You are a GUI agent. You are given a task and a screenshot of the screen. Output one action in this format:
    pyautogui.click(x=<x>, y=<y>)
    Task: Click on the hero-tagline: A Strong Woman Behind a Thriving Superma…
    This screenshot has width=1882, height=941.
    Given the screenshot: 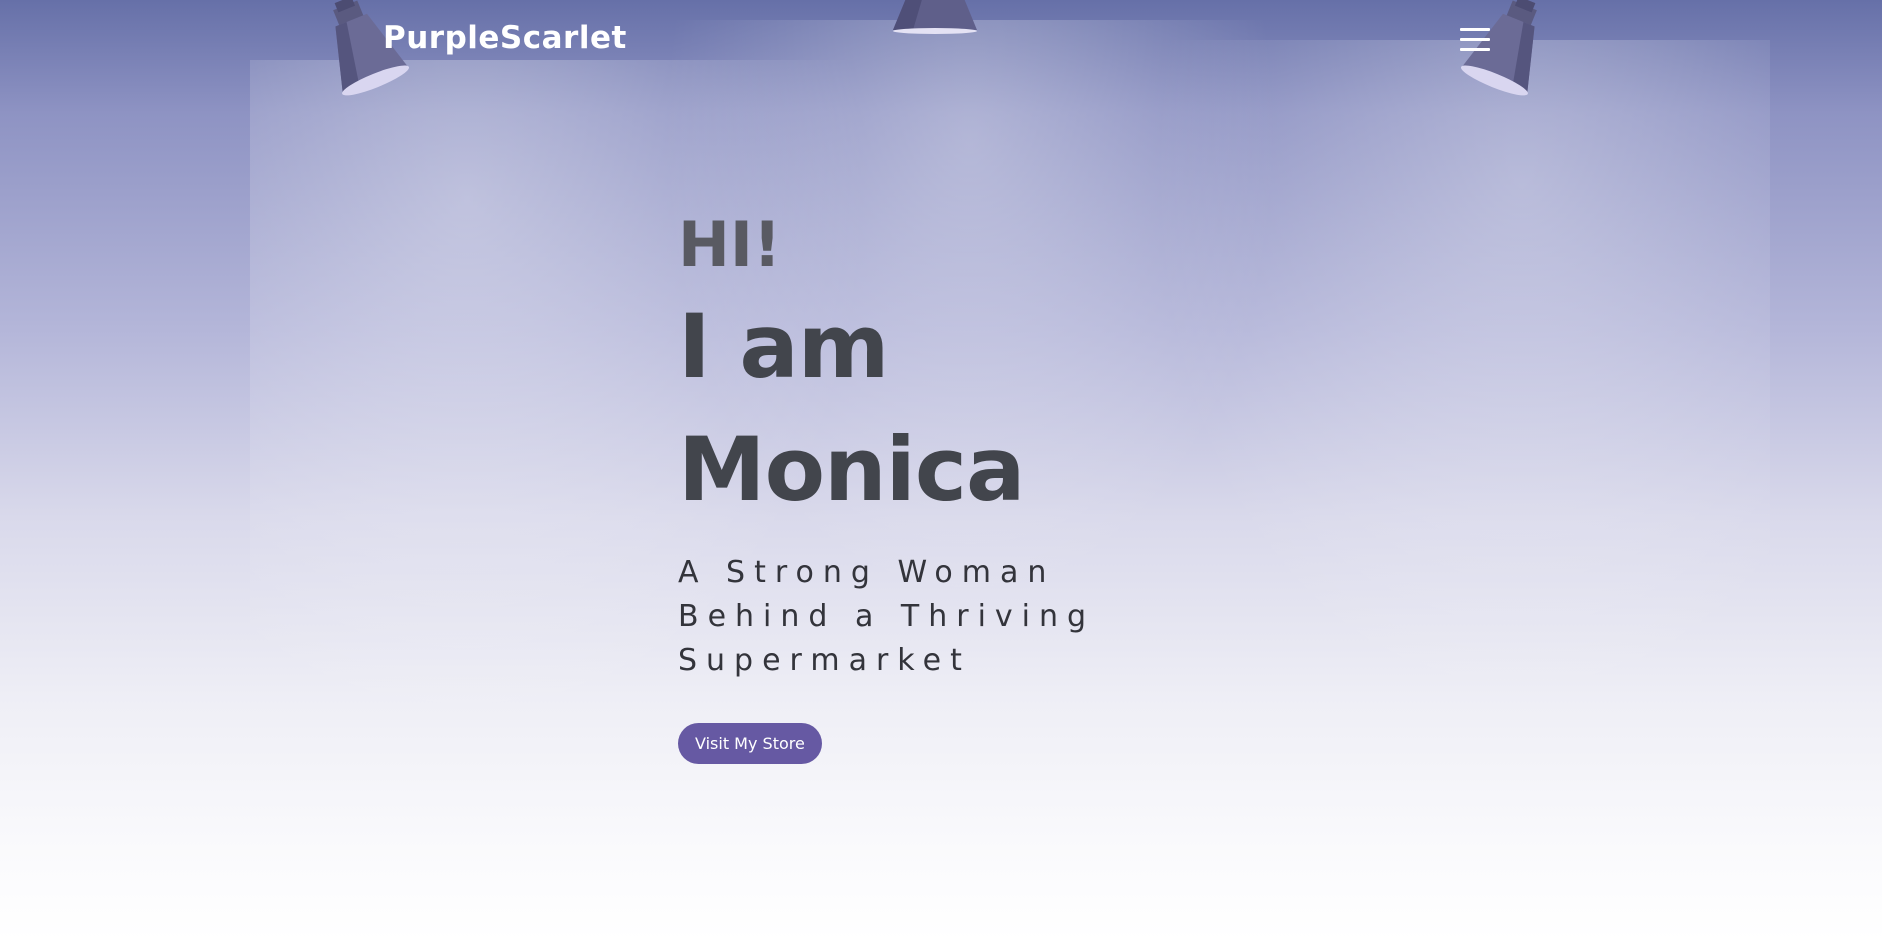 What is the action you would take?
    pyautogui.click(x=887, y=616)
    